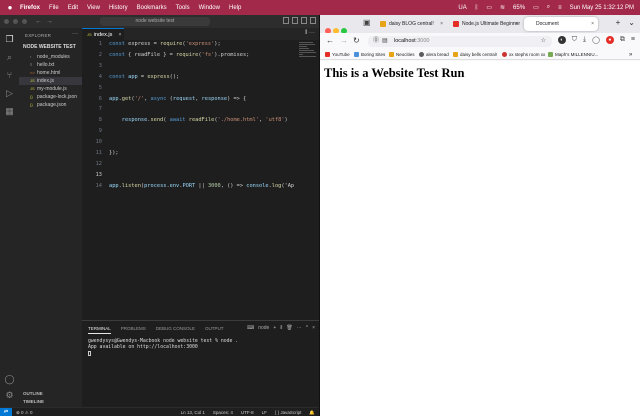  What do you see at coordinates (6, 412) in the screenshot?
I see `remote-indicator-icon: ⇄` at bounding box center [6, 412].